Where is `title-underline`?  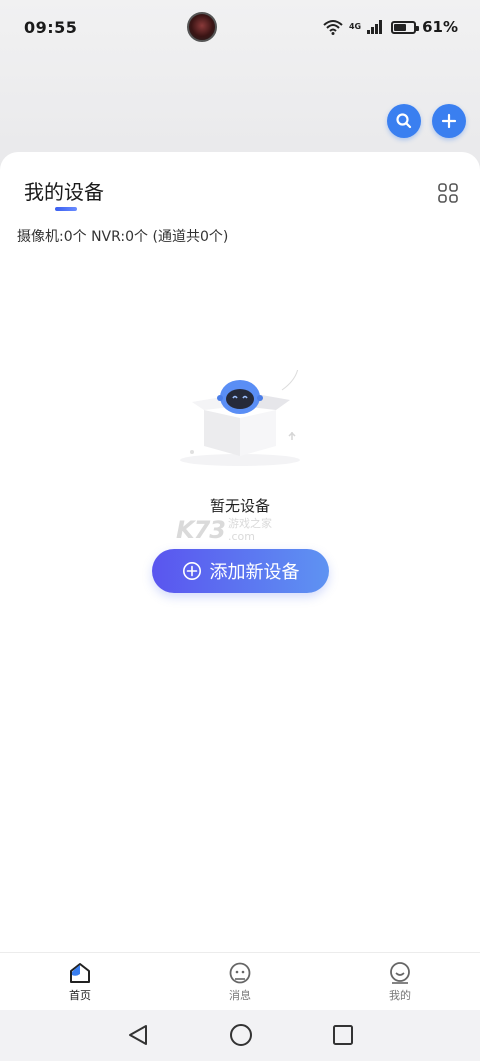 title-underline is located at coordinates (66, 209).